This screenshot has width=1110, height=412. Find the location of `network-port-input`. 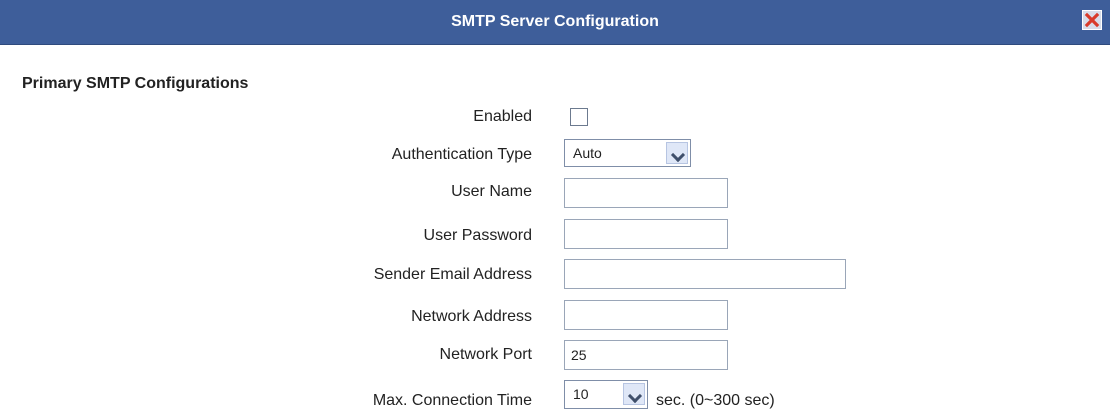

network-port-input is located at coordinates (646, 355).